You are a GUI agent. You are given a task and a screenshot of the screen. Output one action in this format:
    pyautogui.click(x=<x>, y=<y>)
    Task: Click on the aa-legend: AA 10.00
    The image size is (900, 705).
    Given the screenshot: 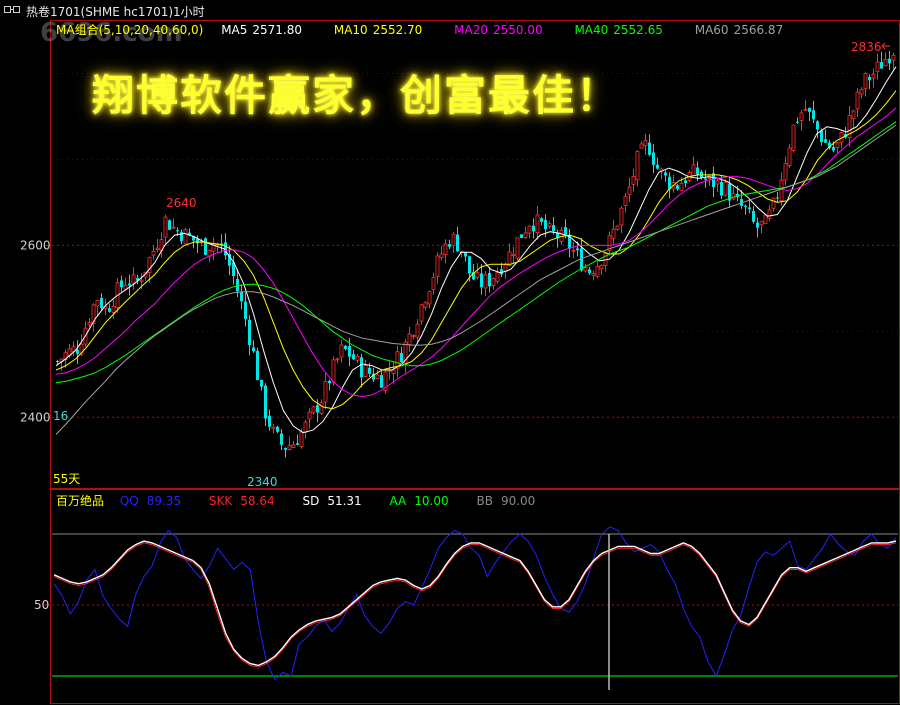 What is the action you would take?
    pyautogui.click(x=425, y=501)
    